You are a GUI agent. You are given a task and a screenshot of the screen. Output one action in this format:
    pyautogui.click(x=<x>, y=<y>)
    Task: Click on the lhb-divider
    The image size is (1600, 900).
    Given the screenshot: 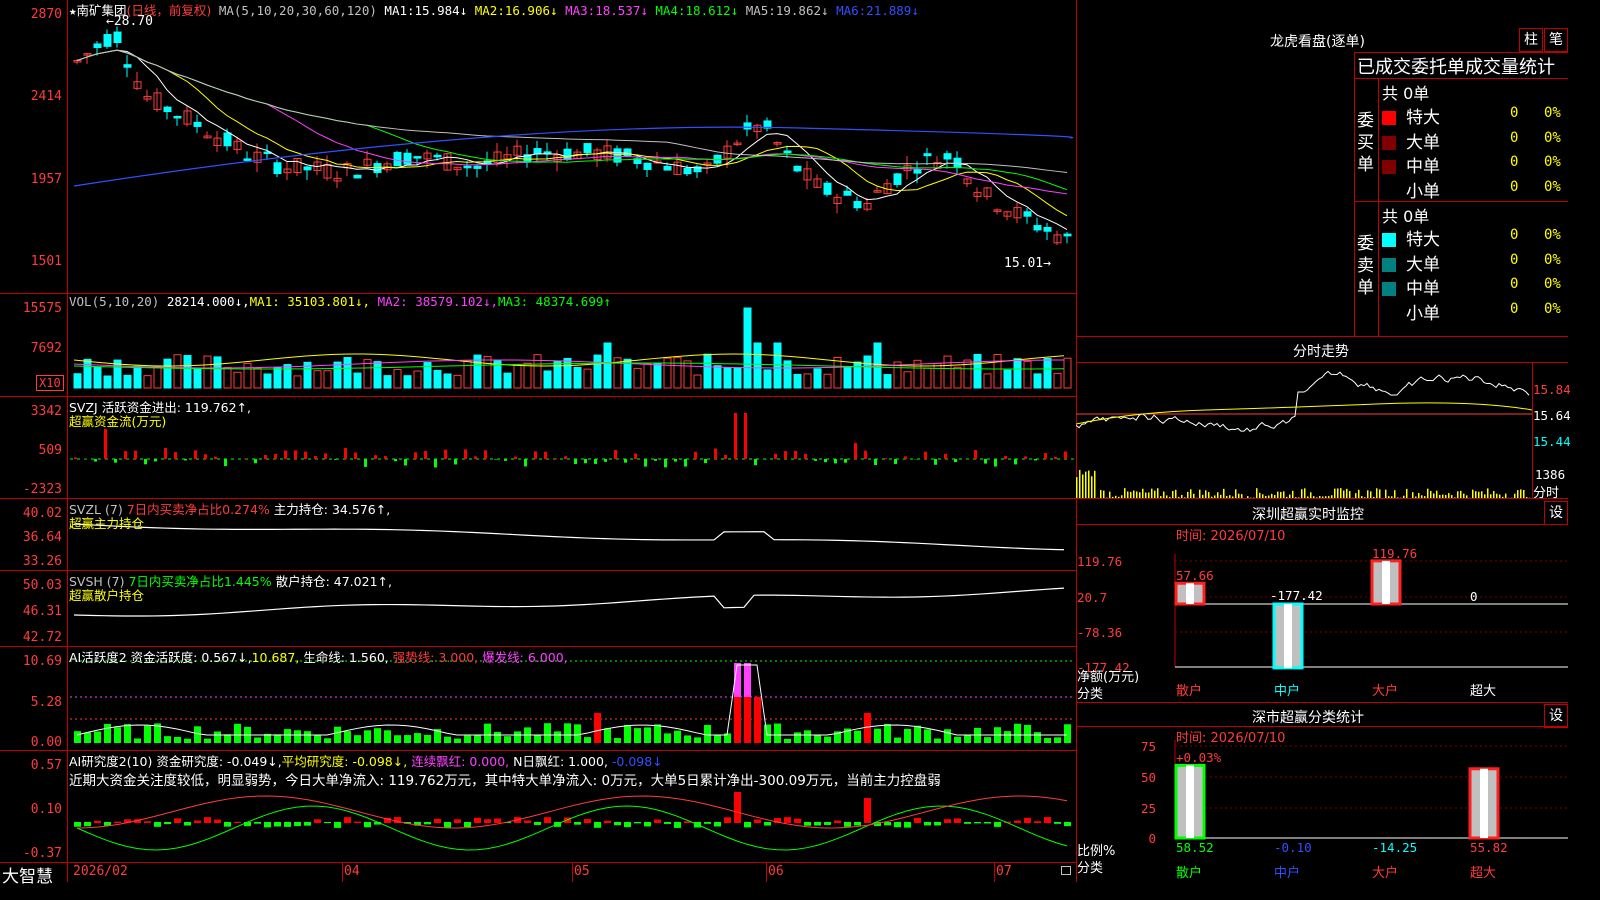 What is the action you would take?
    pyautogui.click(x=1354, y=194)
    